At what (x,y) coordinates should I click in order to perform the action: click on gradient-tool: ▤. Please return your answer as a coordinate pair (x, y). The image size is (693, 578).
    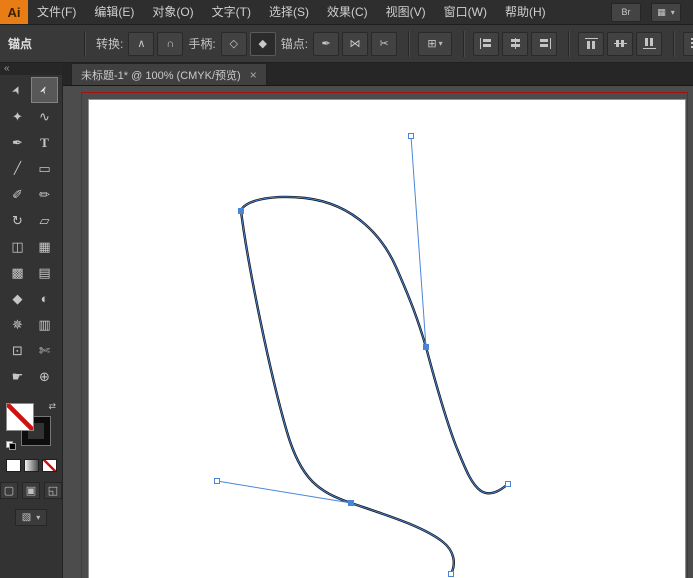
    Looking at the image, I should click on (44, 272).